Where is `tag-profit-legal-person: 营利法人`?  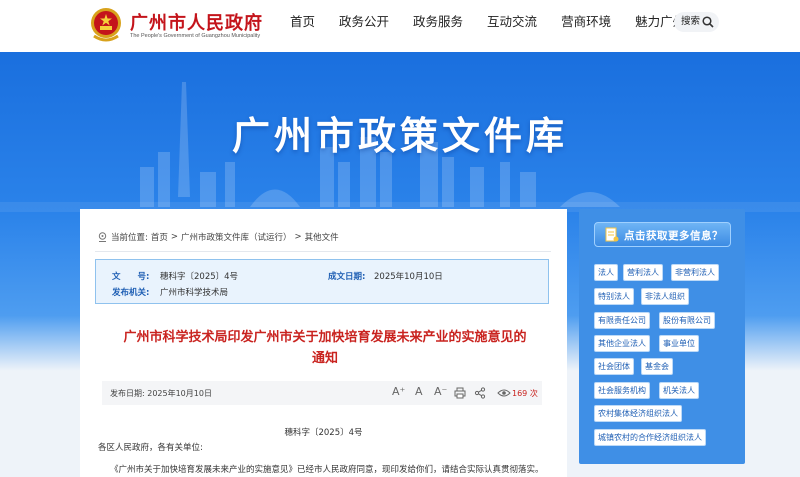 tag-profit-legal-person: 营利法人 is located at coordinates (643, 272).